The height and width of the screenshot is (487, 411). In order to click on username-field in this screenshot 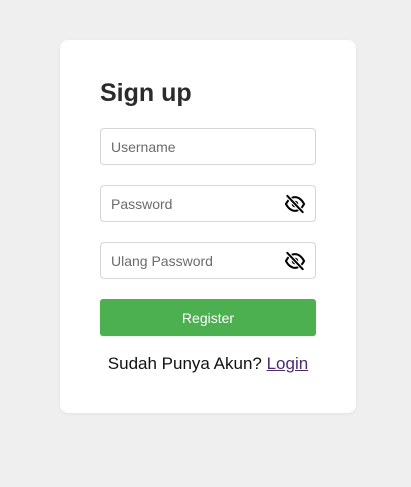, I will do `click(208, 146)`.